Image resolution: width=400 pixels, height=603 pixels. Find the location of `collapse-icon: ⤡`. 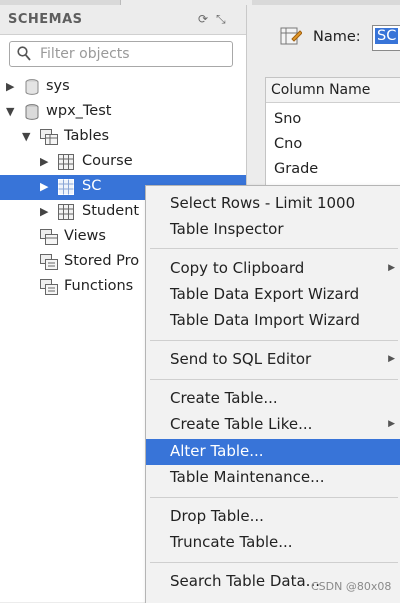

collapse-icon: ⤡ is located at coordinates (221, 19).